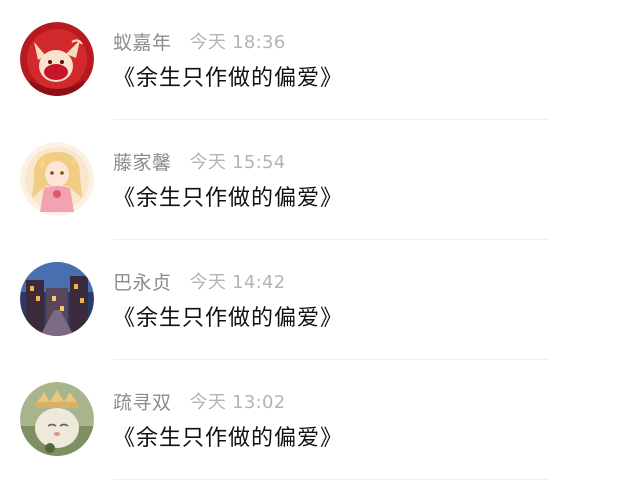 The height and width of the screenshot is (485, 640). Describe the element at coordinates (142, 281) in the screenshot. I see `username: 巴永贞` at that location.